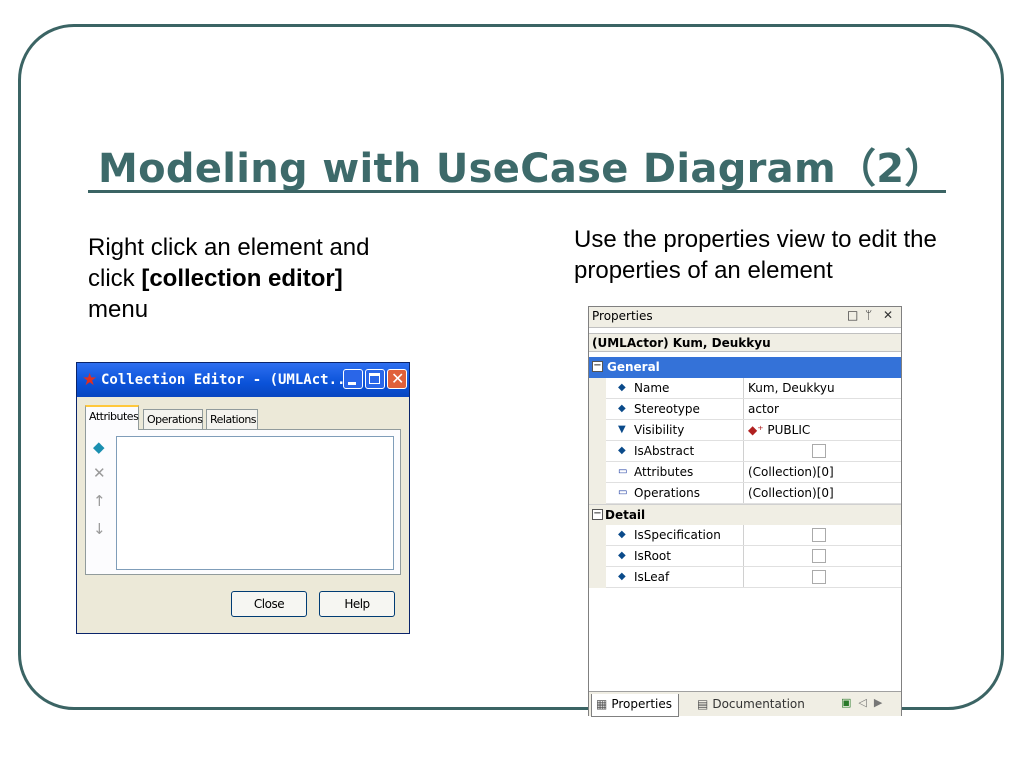 Image resolution: width=1024 pixels, height=768 pixels. What do you see at coordinates (819, 451) in the screenshot?
I see `isabstract-checkbox` at bounding box center [819, 451].